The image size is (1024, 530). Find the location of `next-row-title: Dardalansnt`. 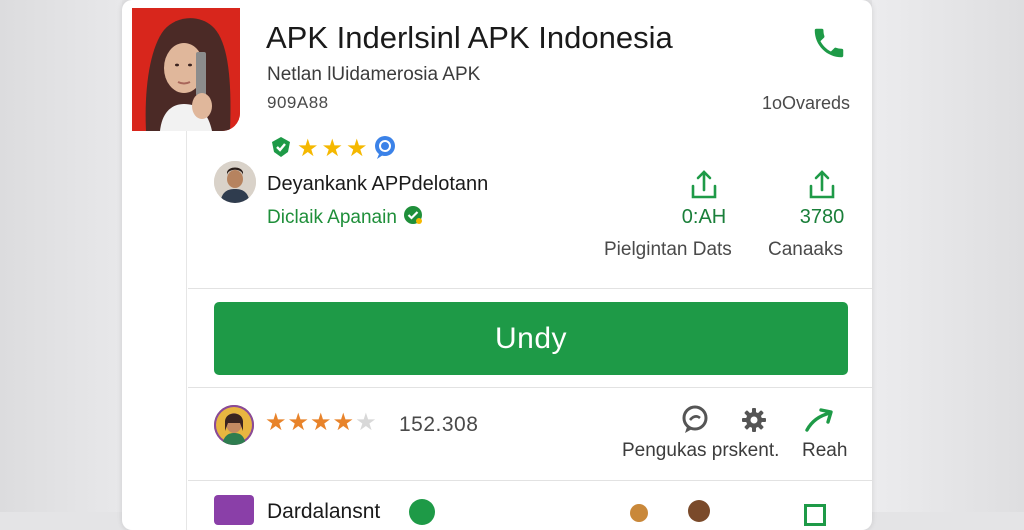

next-row-title: Dardalansnt is located at coordinates (323, 515).